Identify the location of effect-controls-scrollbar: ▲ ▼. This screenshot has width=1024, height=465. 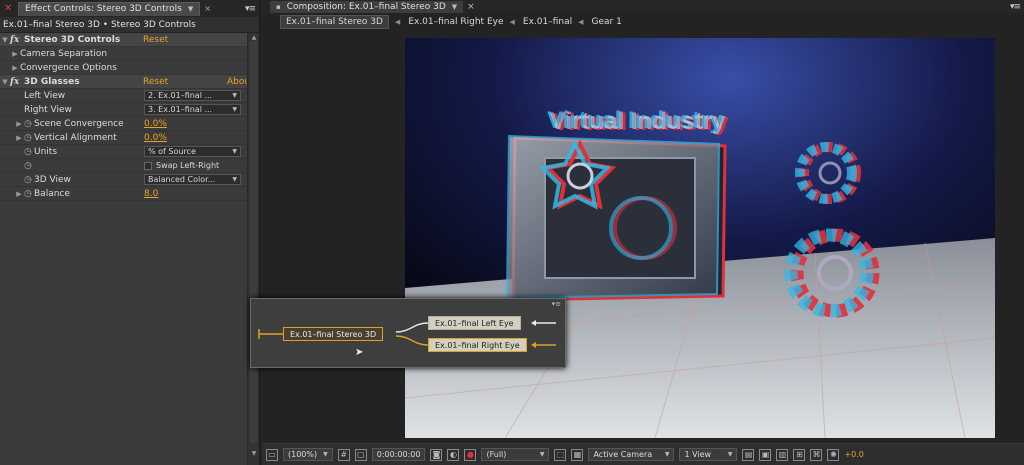
(253, 249).